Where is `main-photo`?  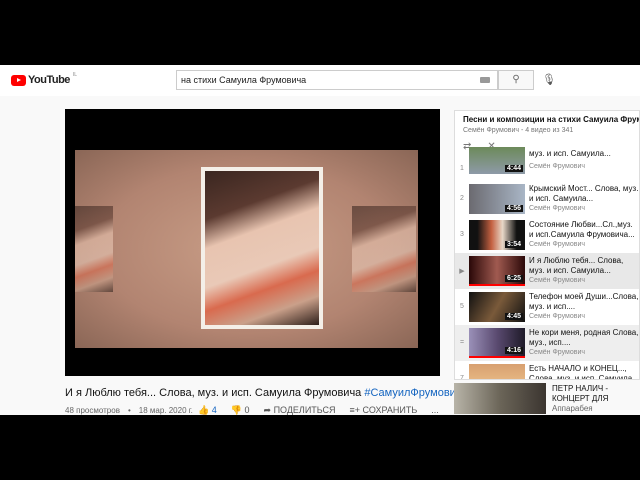 main-photo is located at coordinates (262, 248).